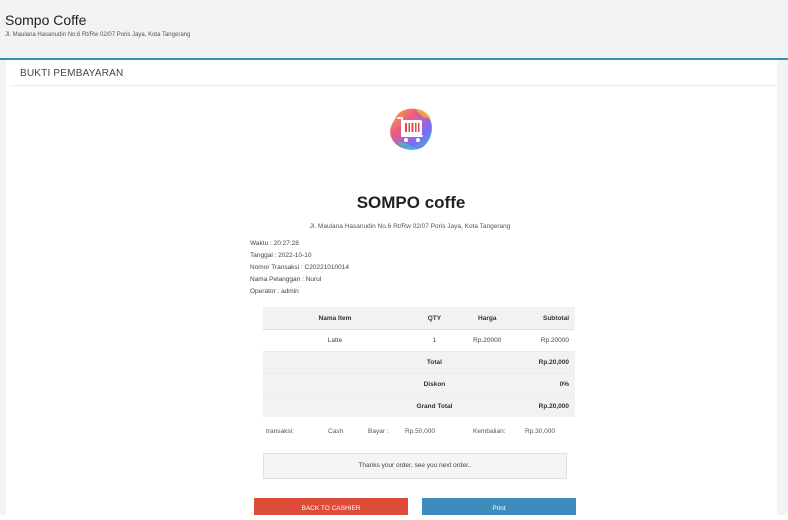 This screenshot has height=520, width=788. I want to click on col-header-price: Harga, so click(487, 318).